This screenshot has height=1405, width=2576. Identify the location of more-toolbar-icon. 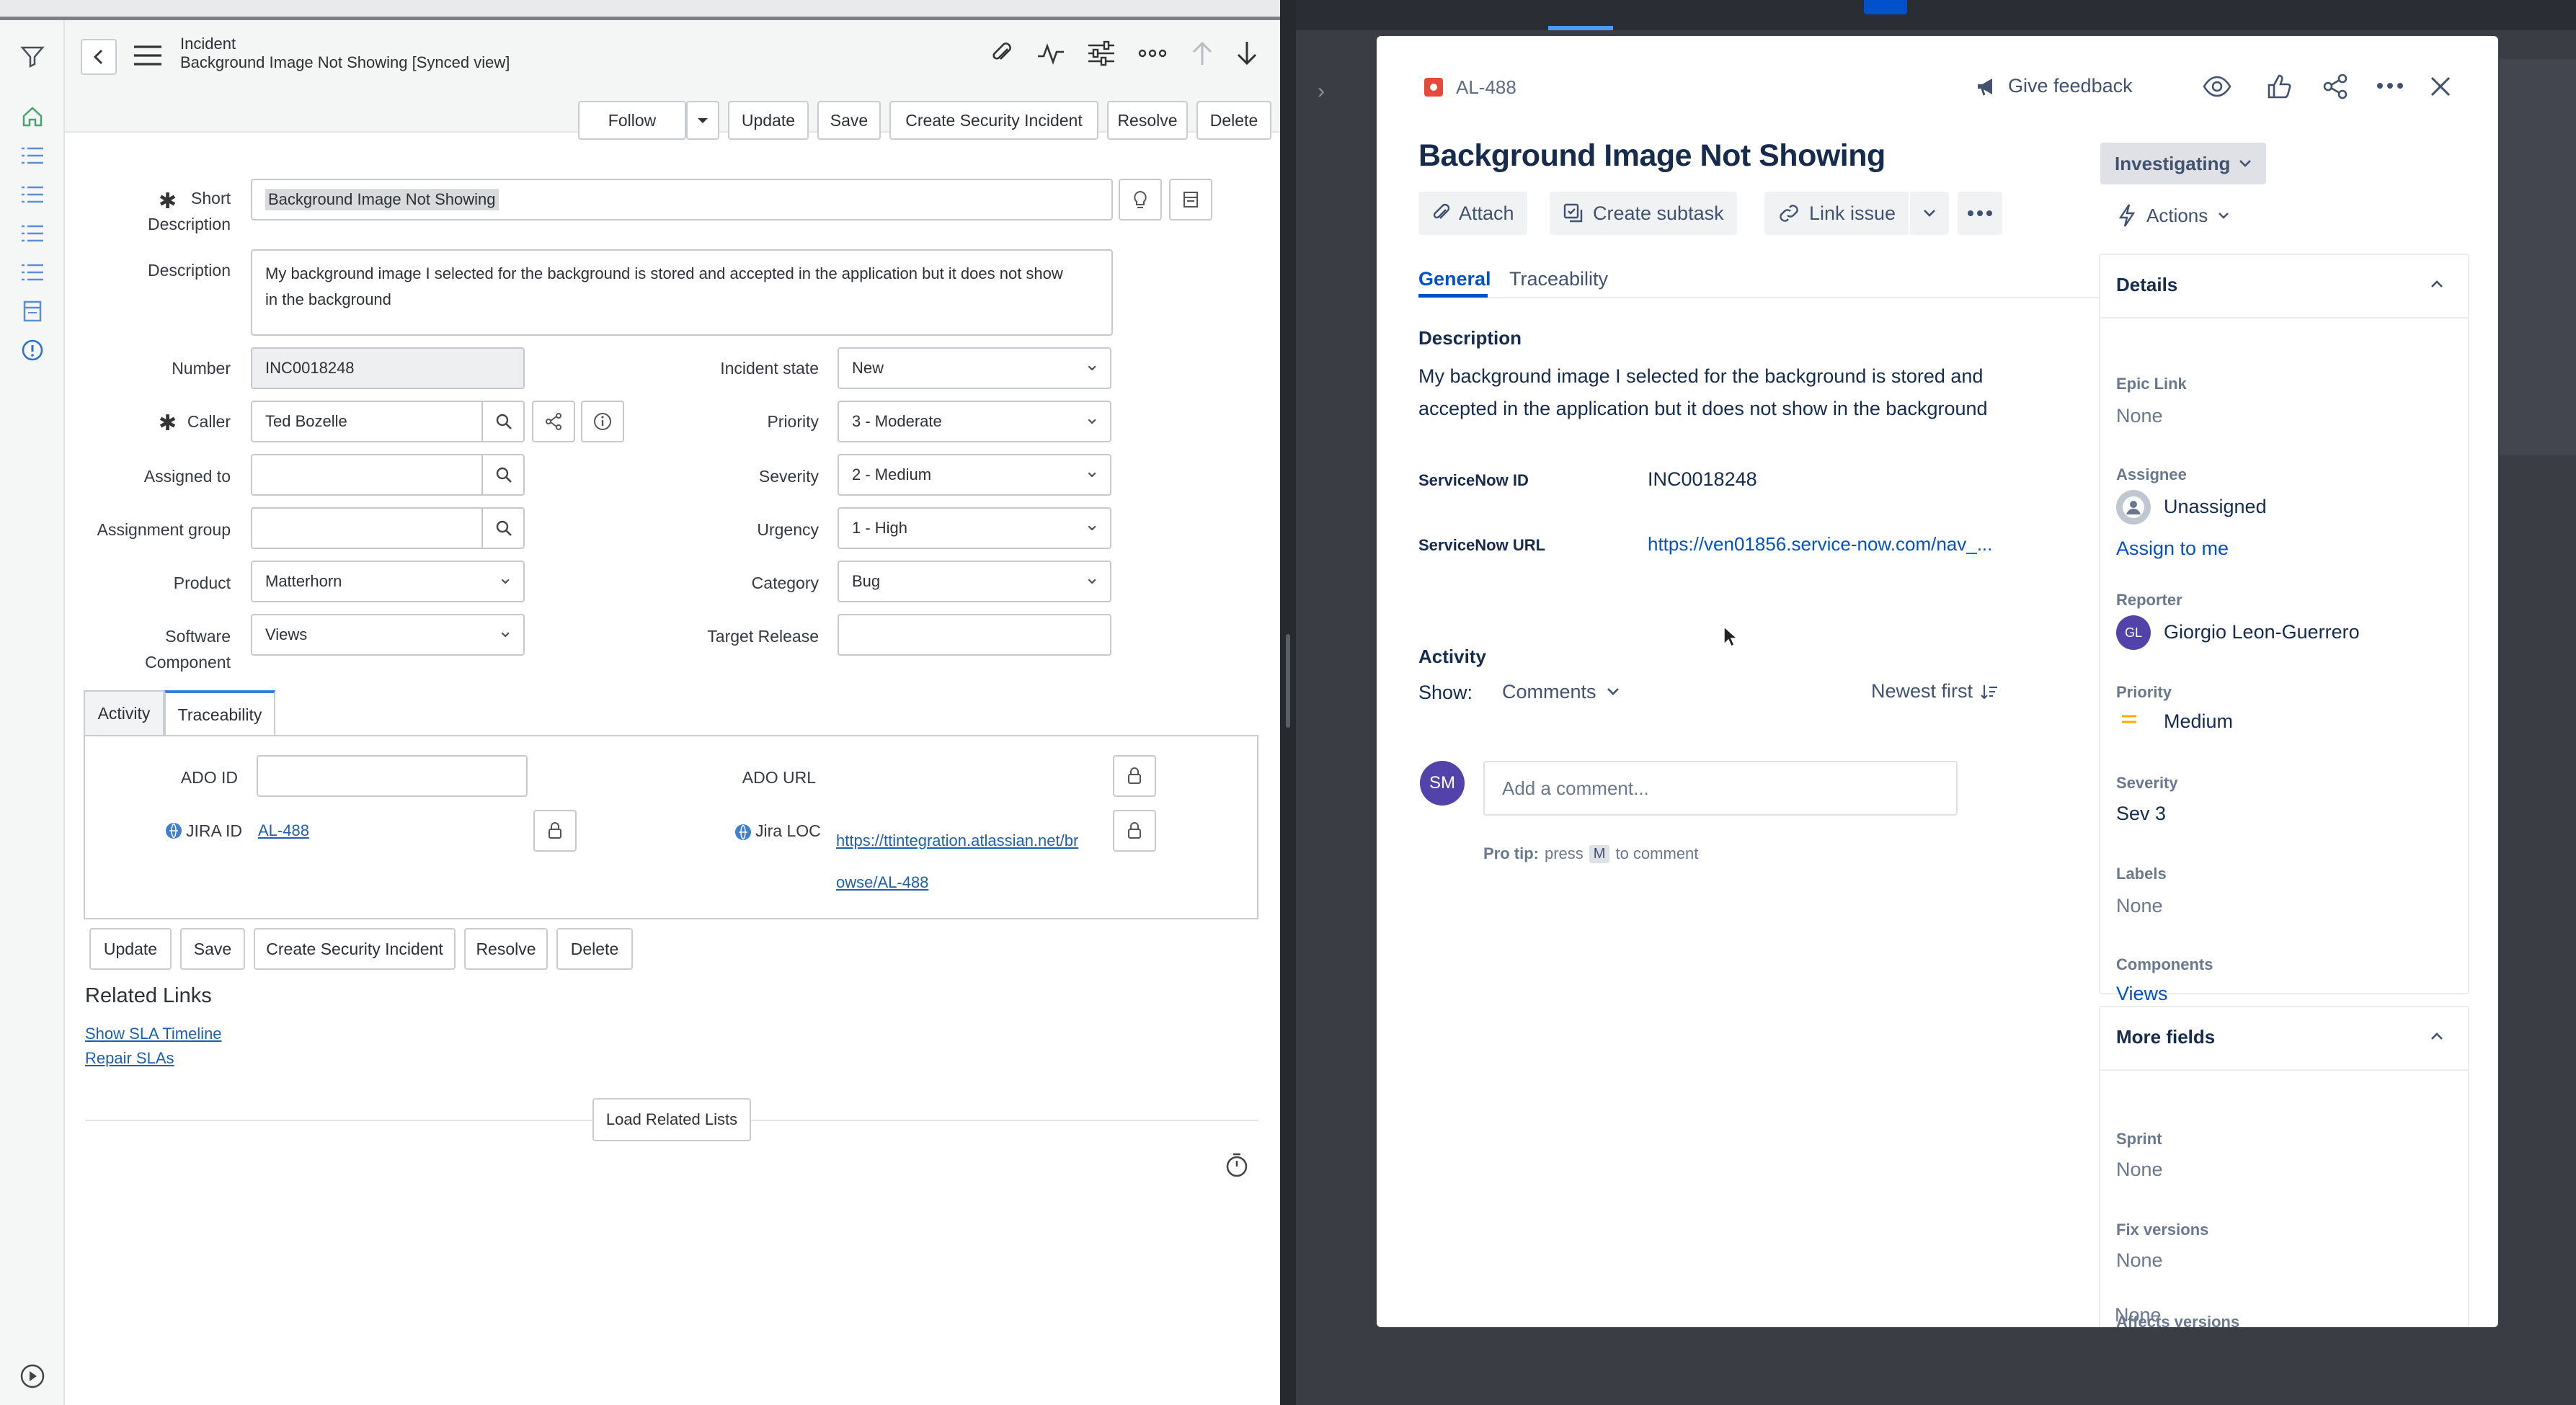
(1980, 213).